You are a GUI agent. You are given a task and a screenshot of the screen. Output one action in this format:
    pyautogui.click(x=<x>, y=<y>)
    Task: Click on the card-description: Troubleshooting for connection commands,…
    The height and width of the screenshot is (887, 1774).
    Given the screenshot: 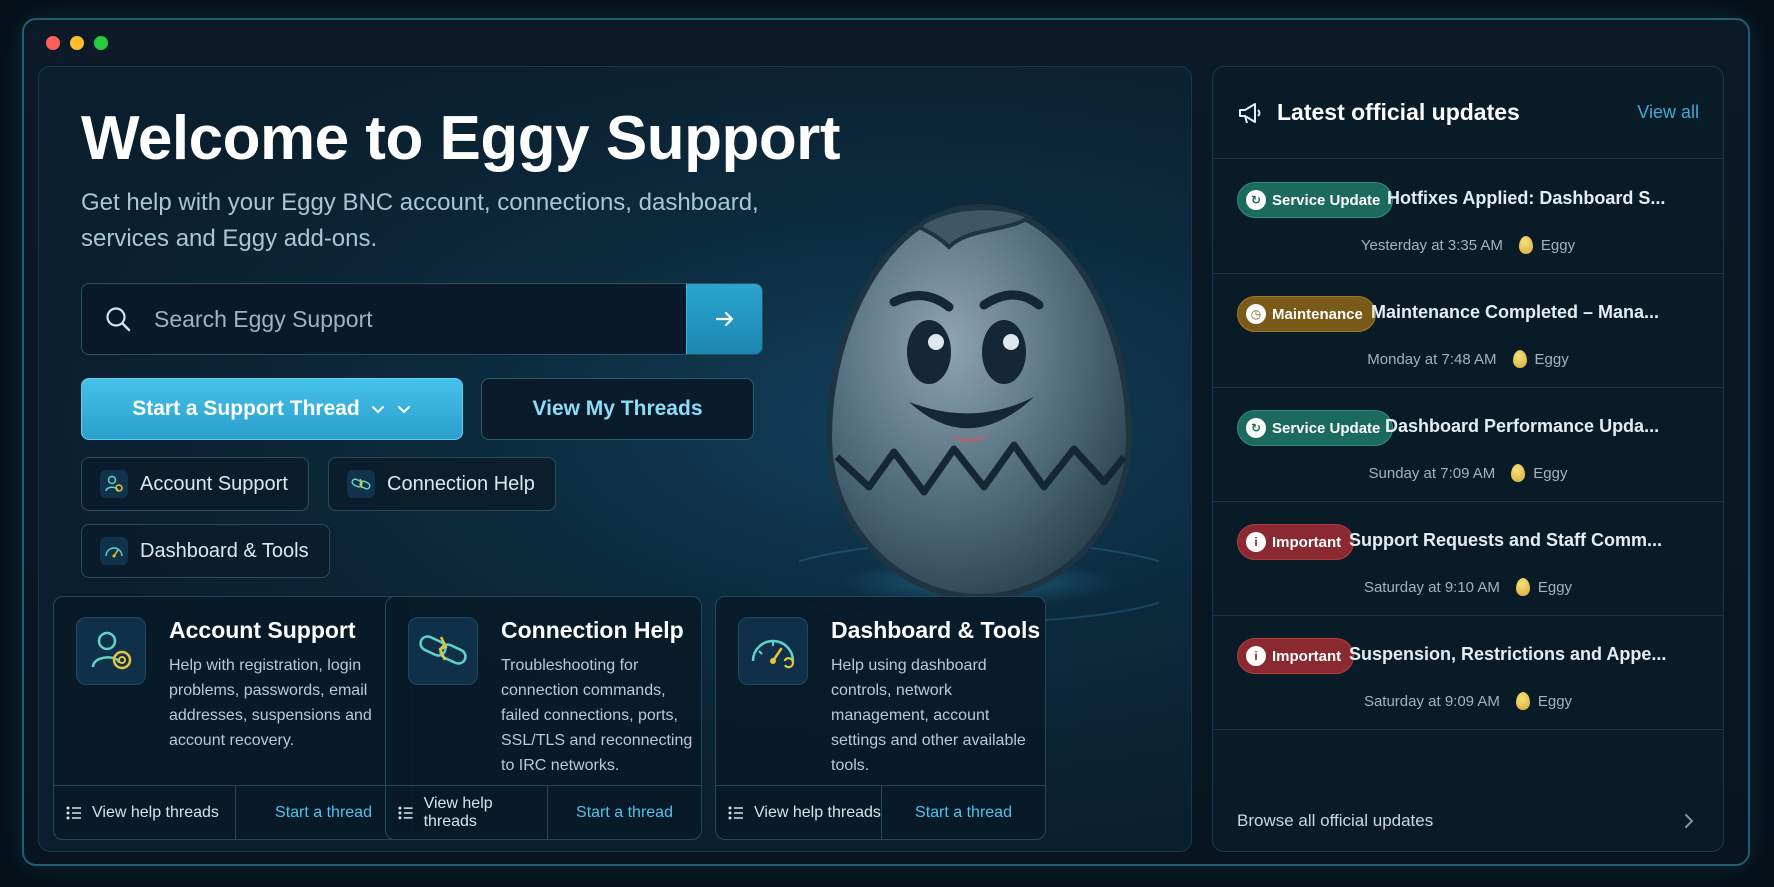 What is the action you would take?
    pyautogui.click(x=597, y=715)
    